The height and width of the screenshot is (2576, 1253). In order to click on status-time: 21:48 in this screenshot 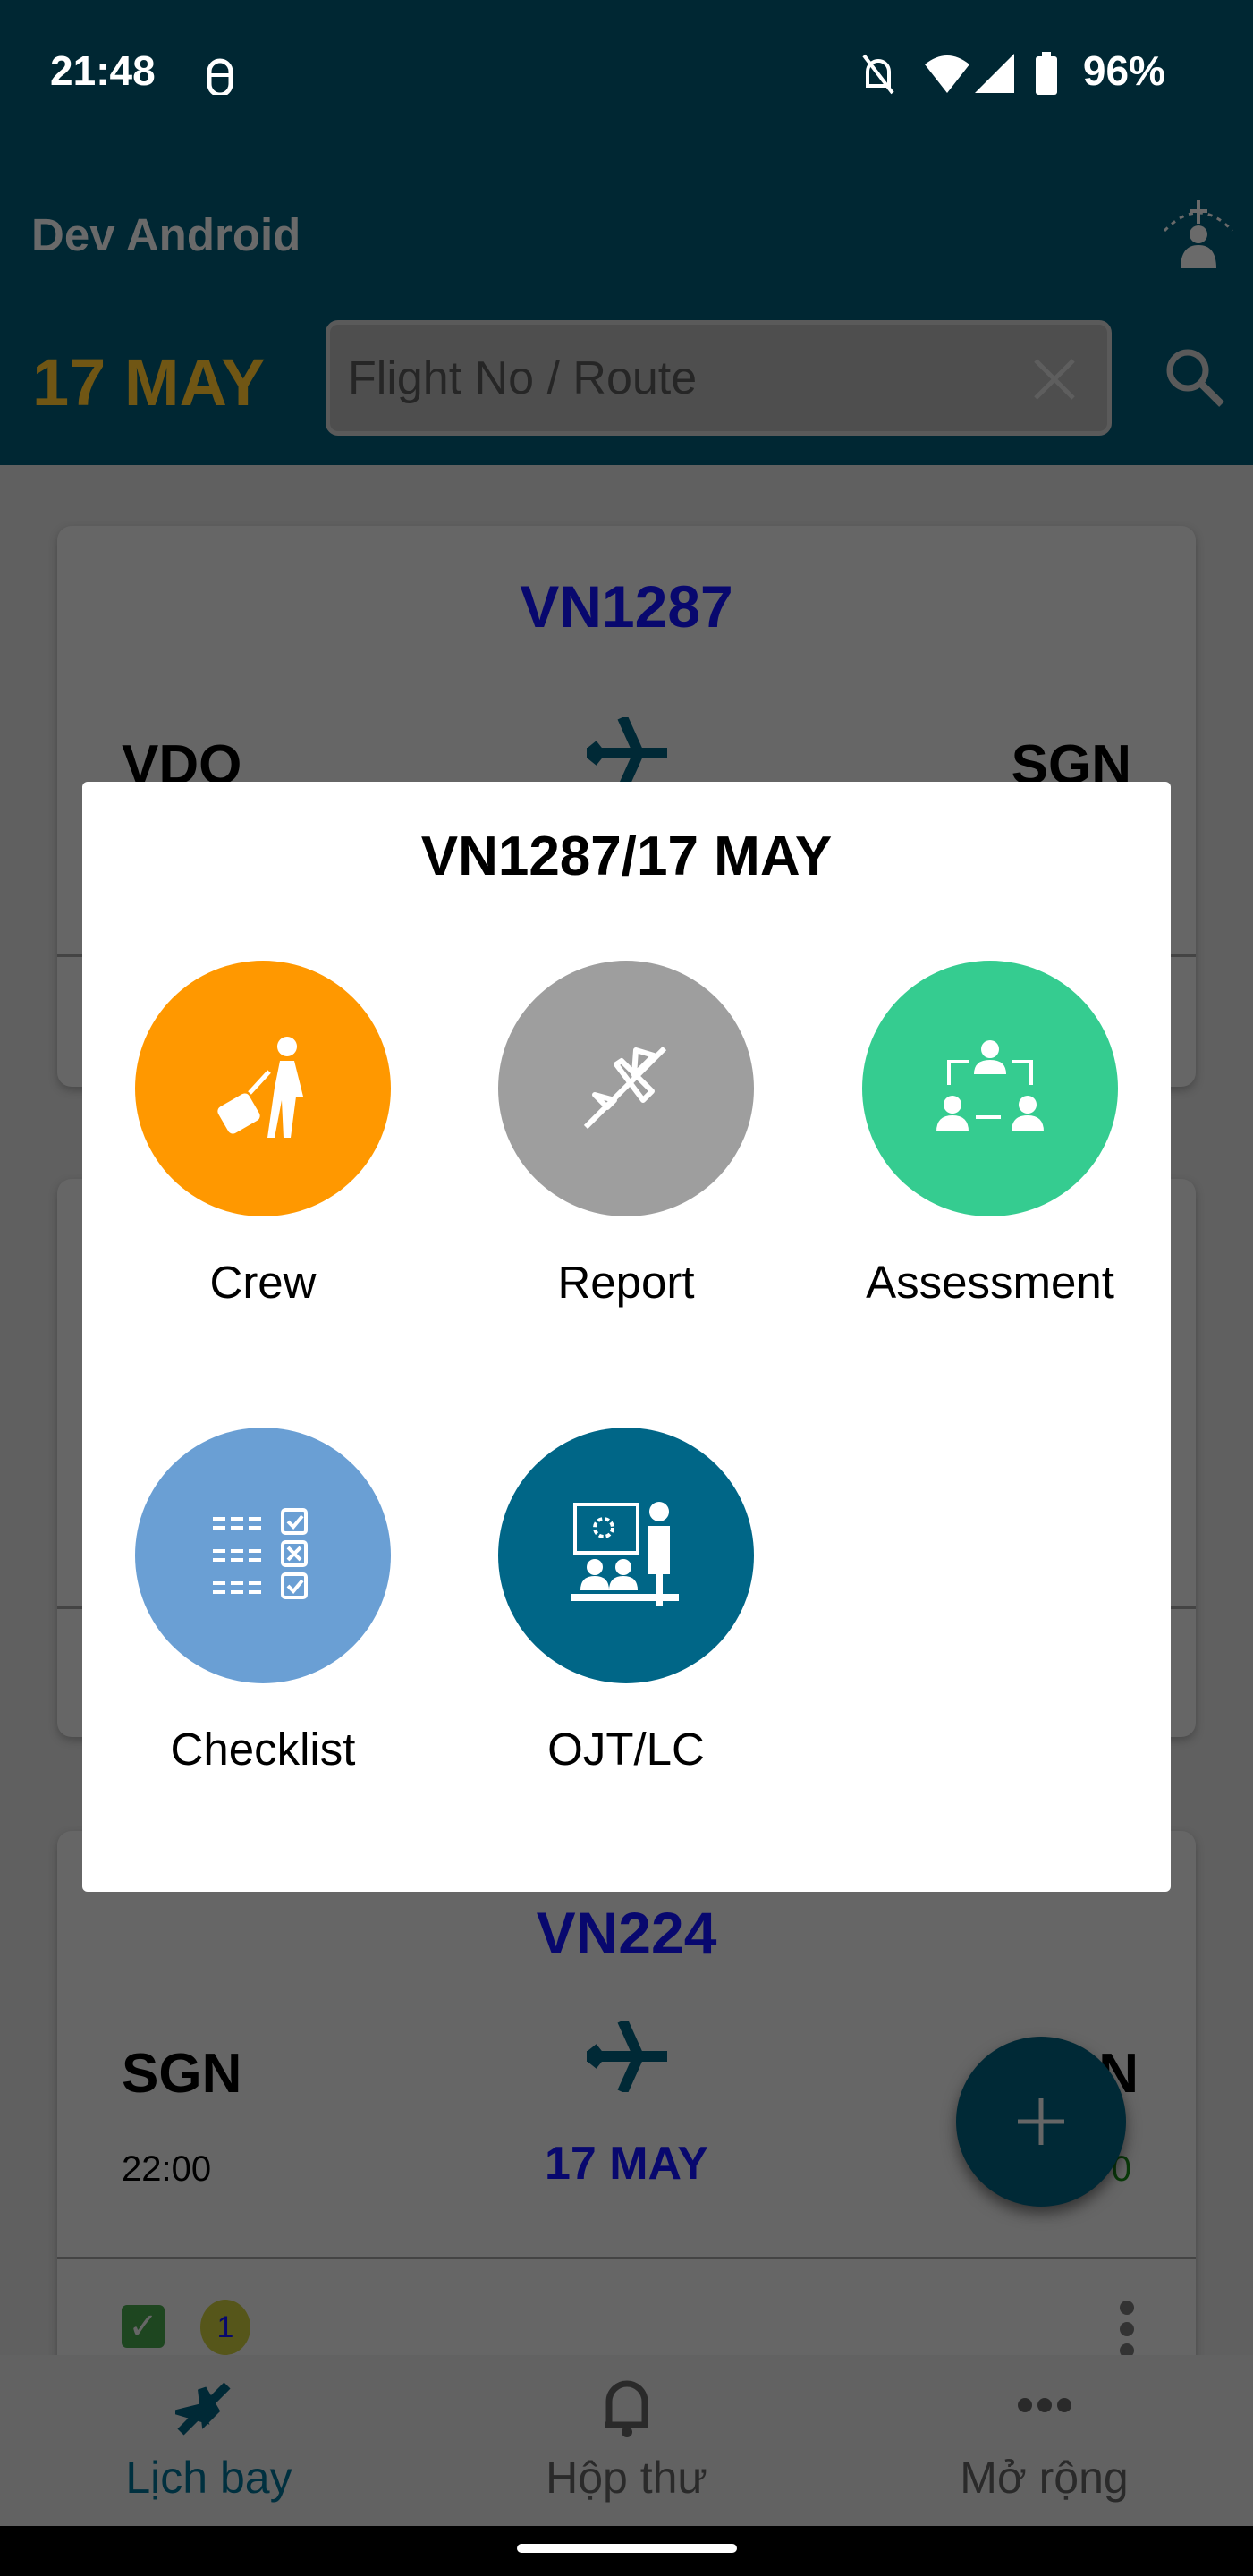, I will do `click(103, 70)`.